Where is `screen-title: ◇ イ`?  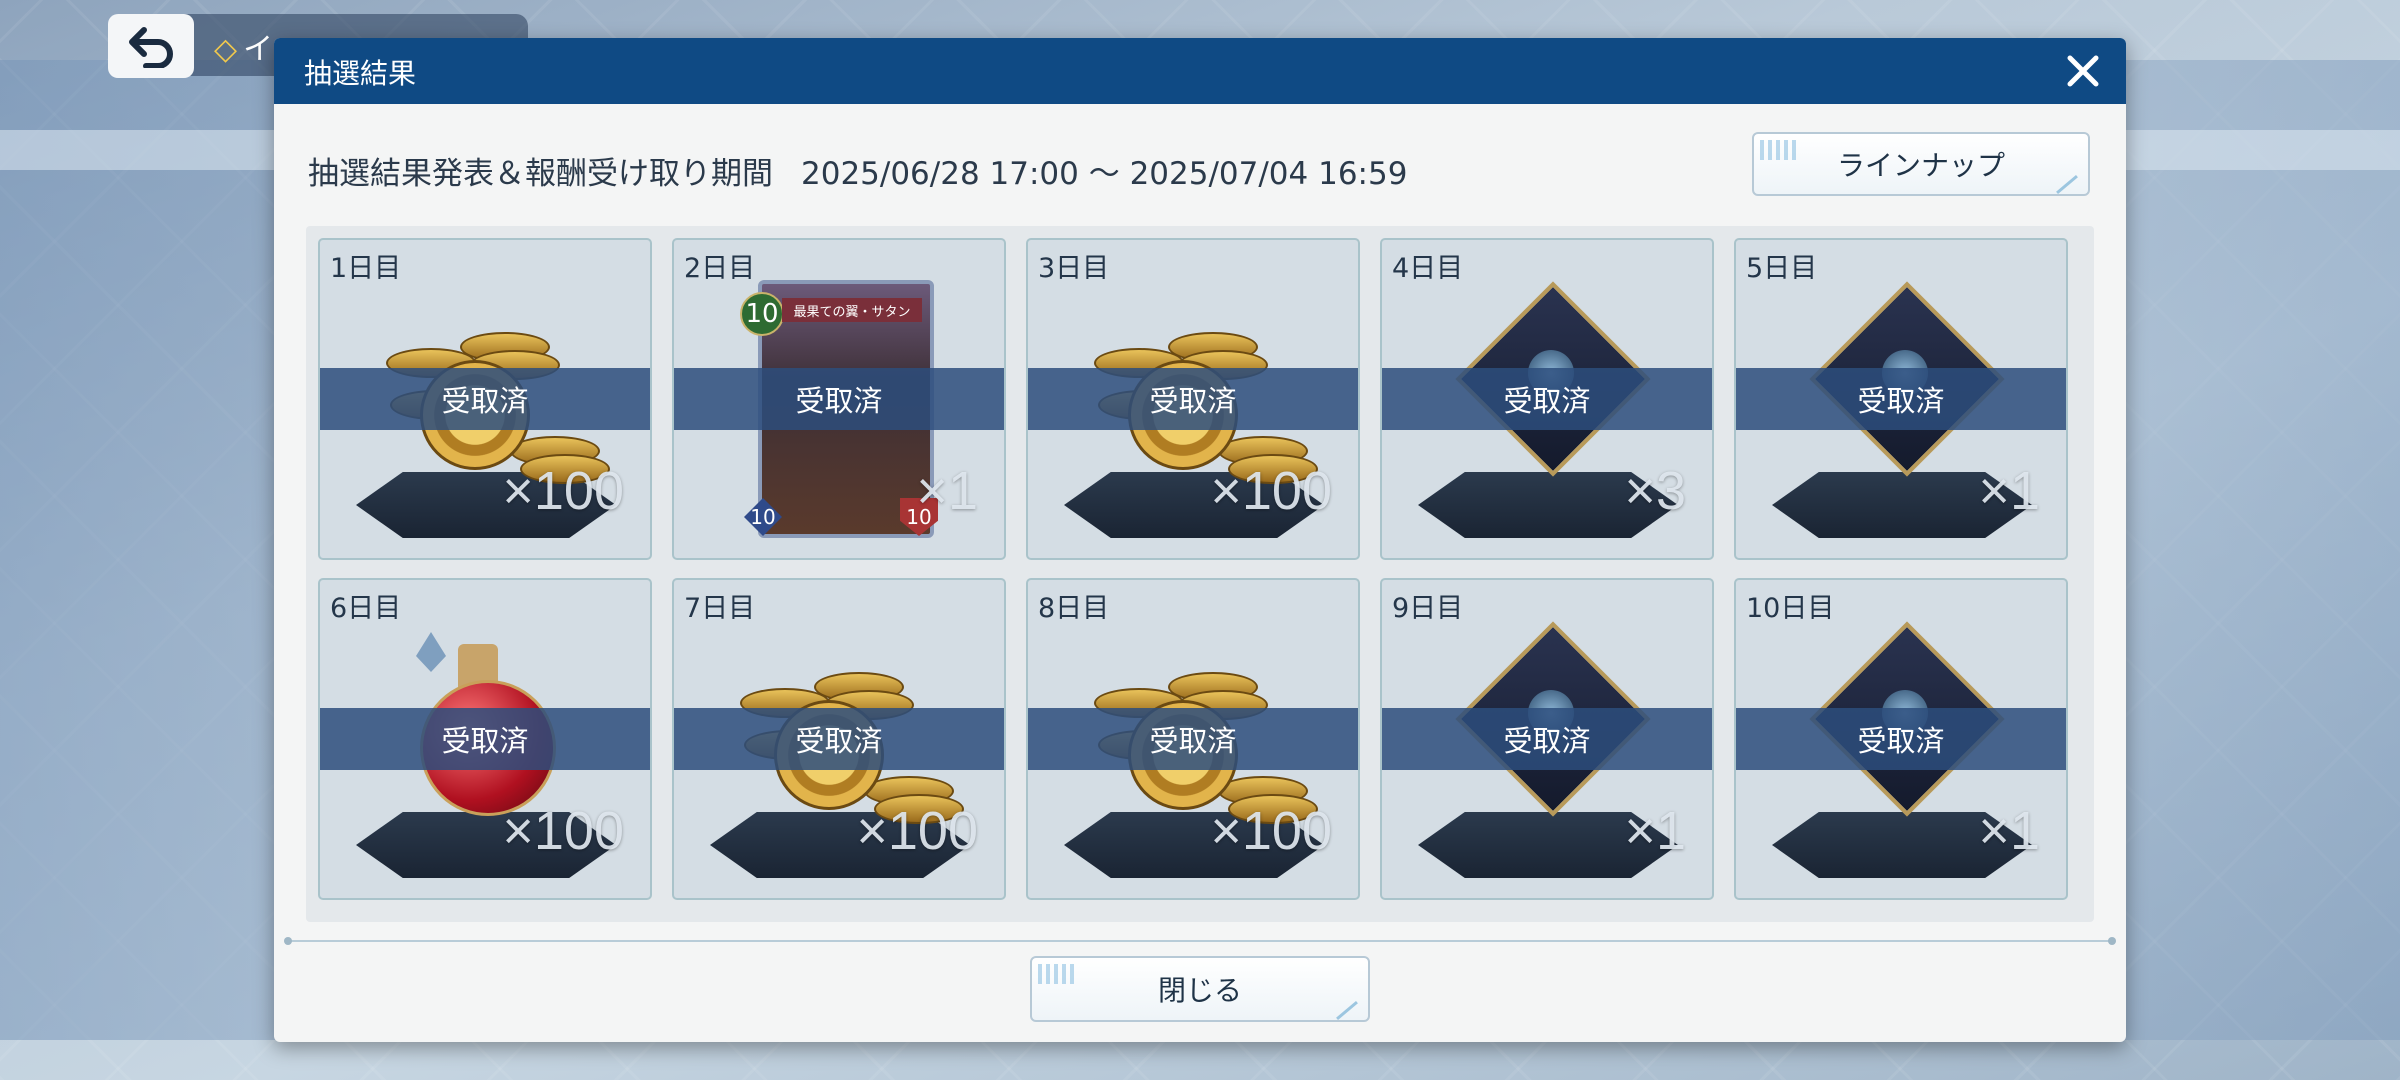
screen-title: ◇ イ is located at coordinates (244, 49).